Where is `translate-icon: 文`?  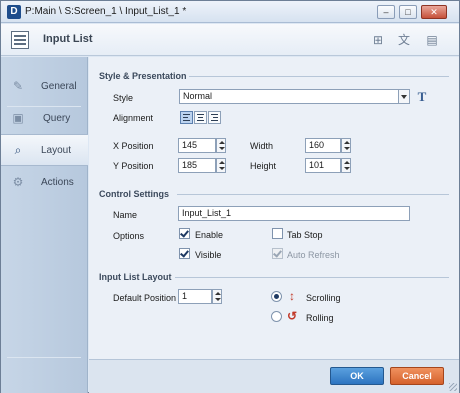
translate-icon: 文 is located at coordinates (404, 40).